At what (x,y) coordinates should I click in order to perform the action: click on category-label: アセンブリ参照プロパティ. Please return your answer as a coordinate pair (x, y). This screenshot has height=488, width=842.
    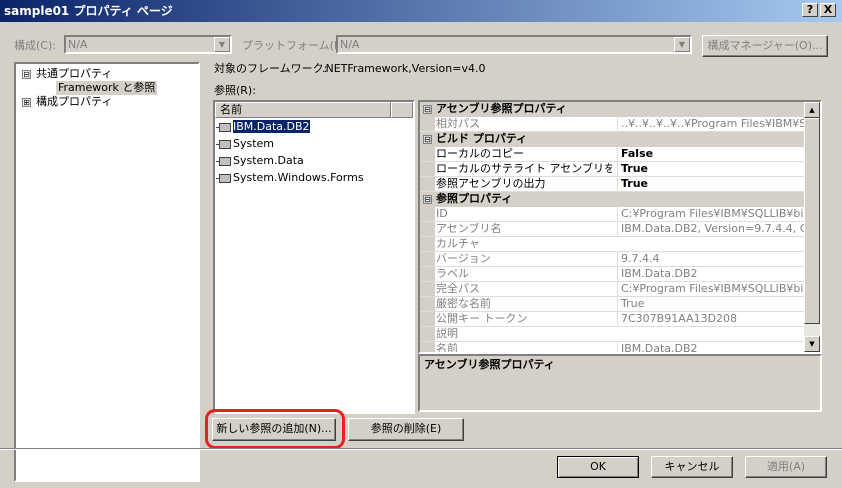
    Looking at the image, I should click on (501, 108).